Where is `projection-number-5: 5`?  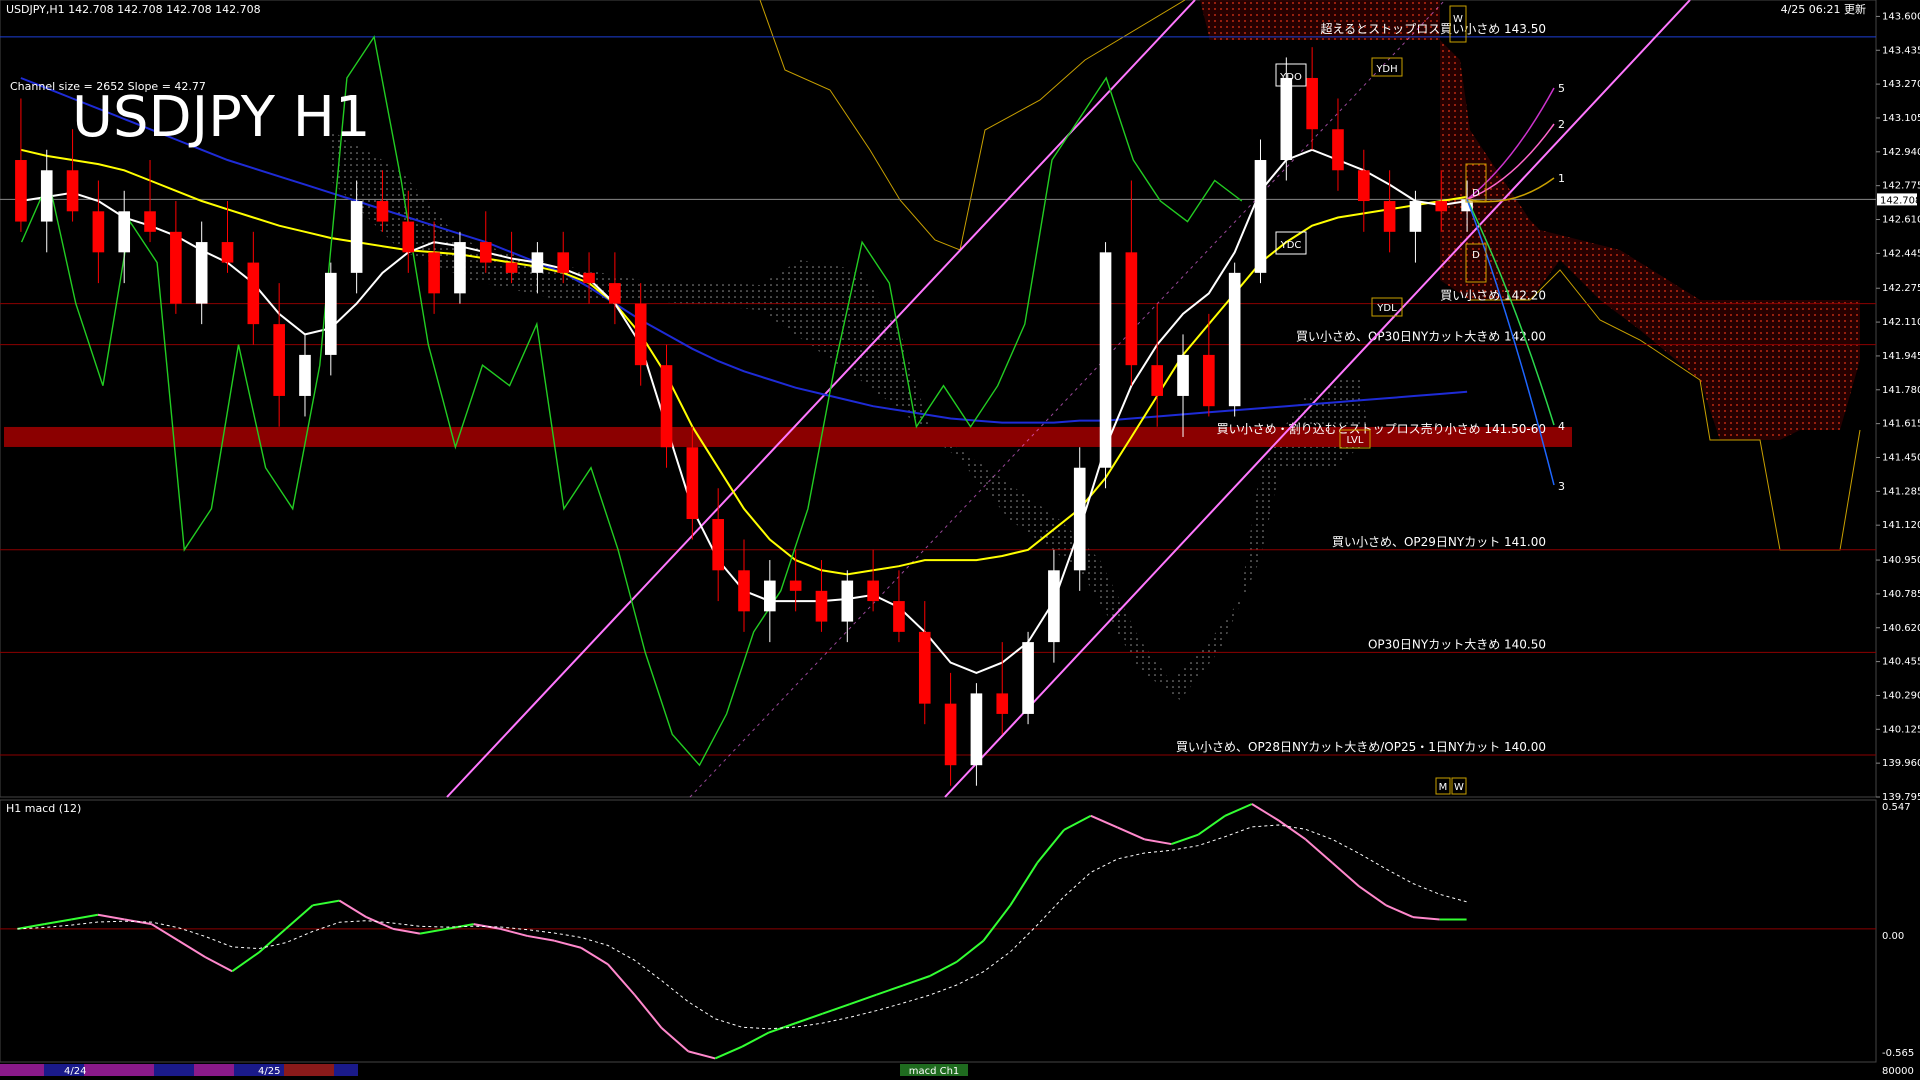 projection-number-5: 5 is located at coordinates (1561, 88).